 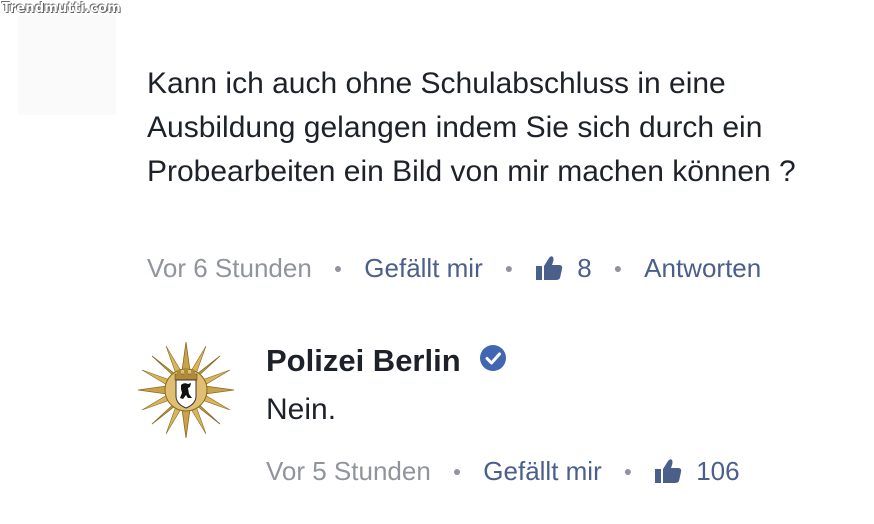 What do you see at coordinates (301, 409) in the screenshot?
I see `reply-text: Nein.` at bounding box center [301, 409].